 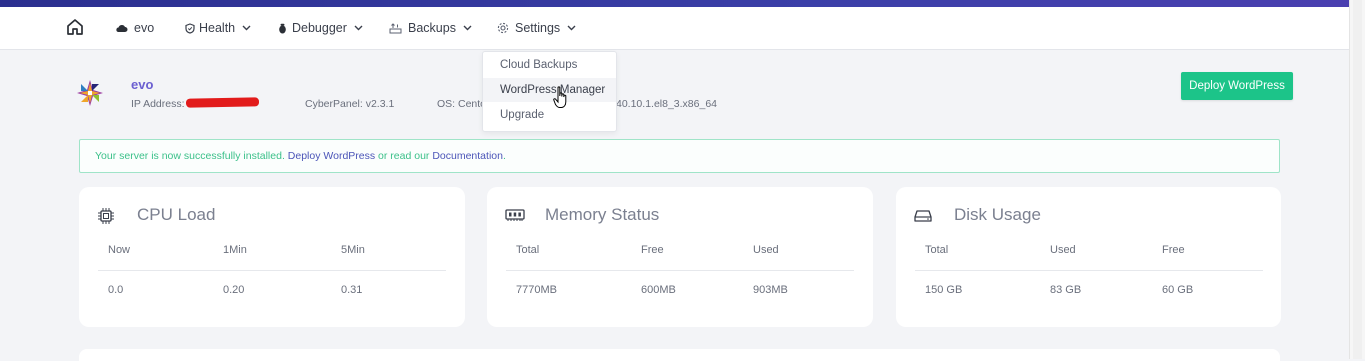 I want to click on disk-value-used: 83 GB, so click(x=1066, y=290).